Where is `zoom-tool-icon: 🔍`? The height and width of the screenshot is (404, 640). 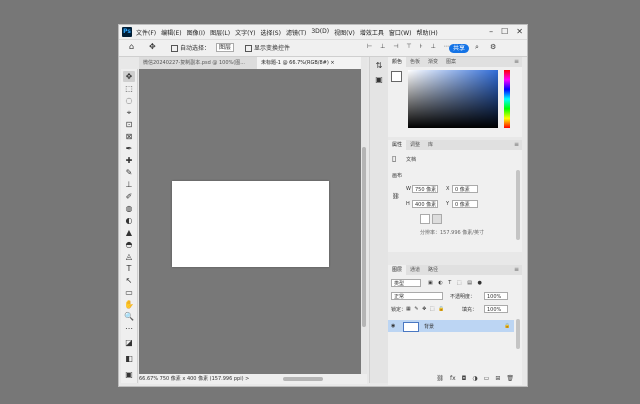 zoom-tool-icon: 🔍 is located at coordinates (129, 316).